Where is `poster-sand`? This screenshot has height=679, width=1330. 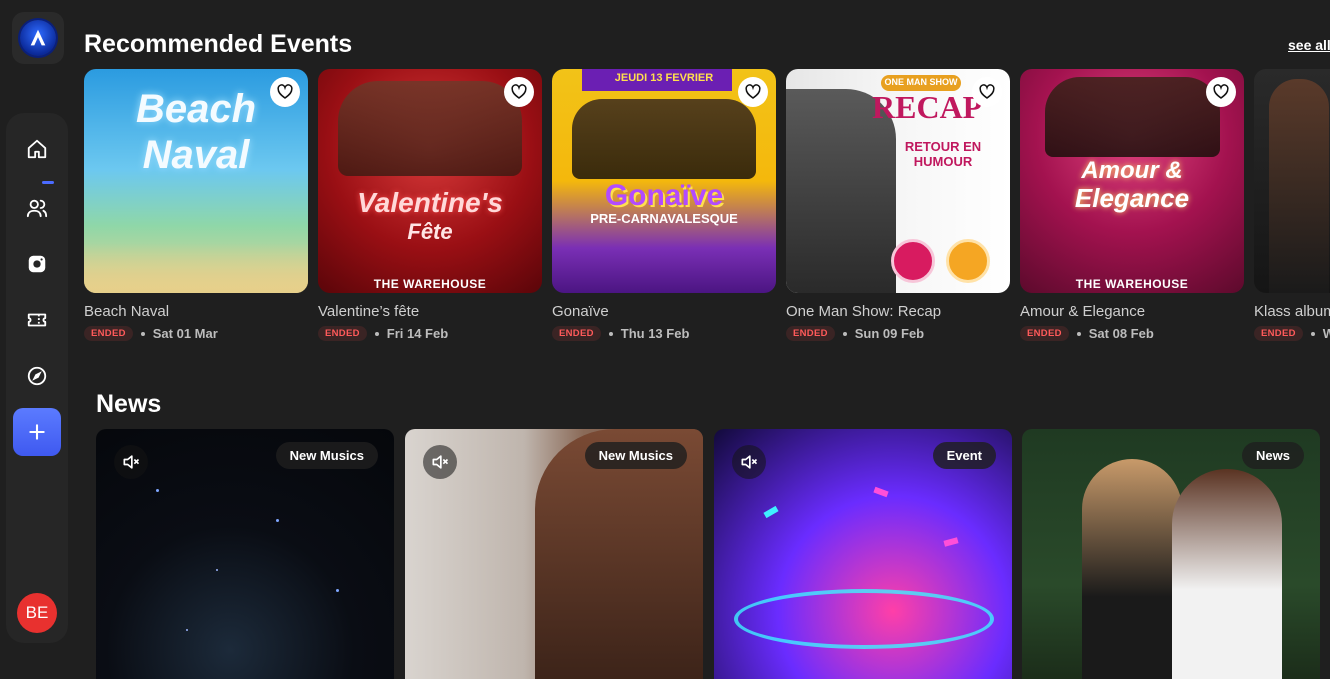
poster-sand is located at coordinates (196, 268).